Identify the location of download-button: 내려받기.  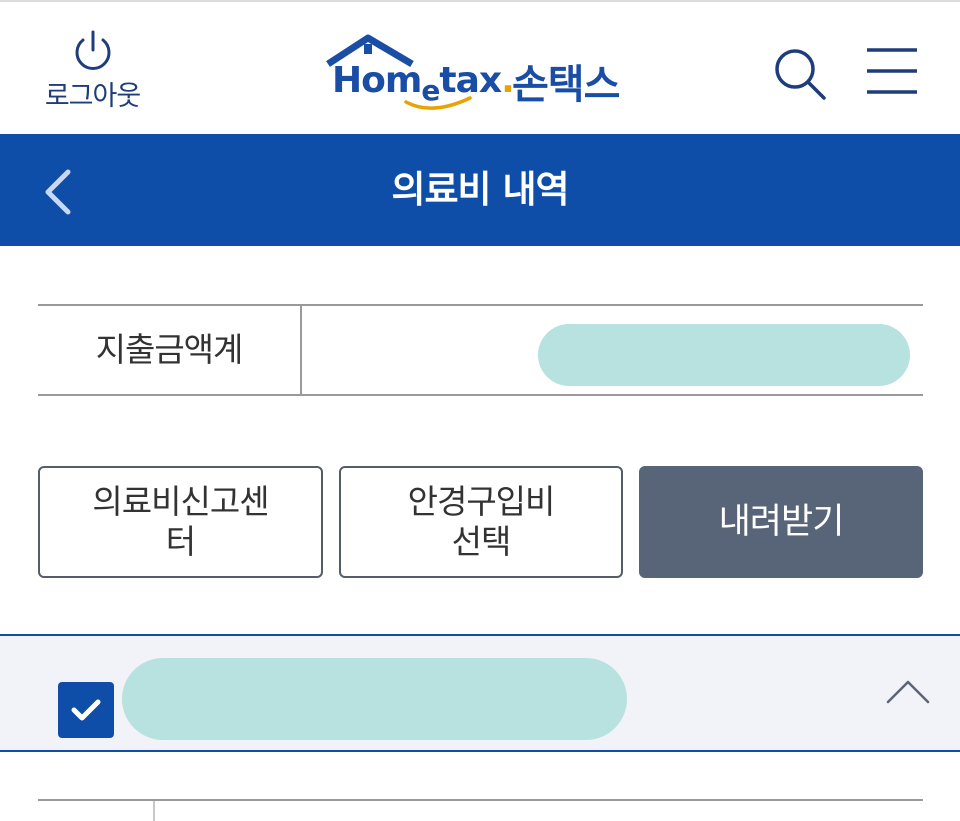
(781, 522).